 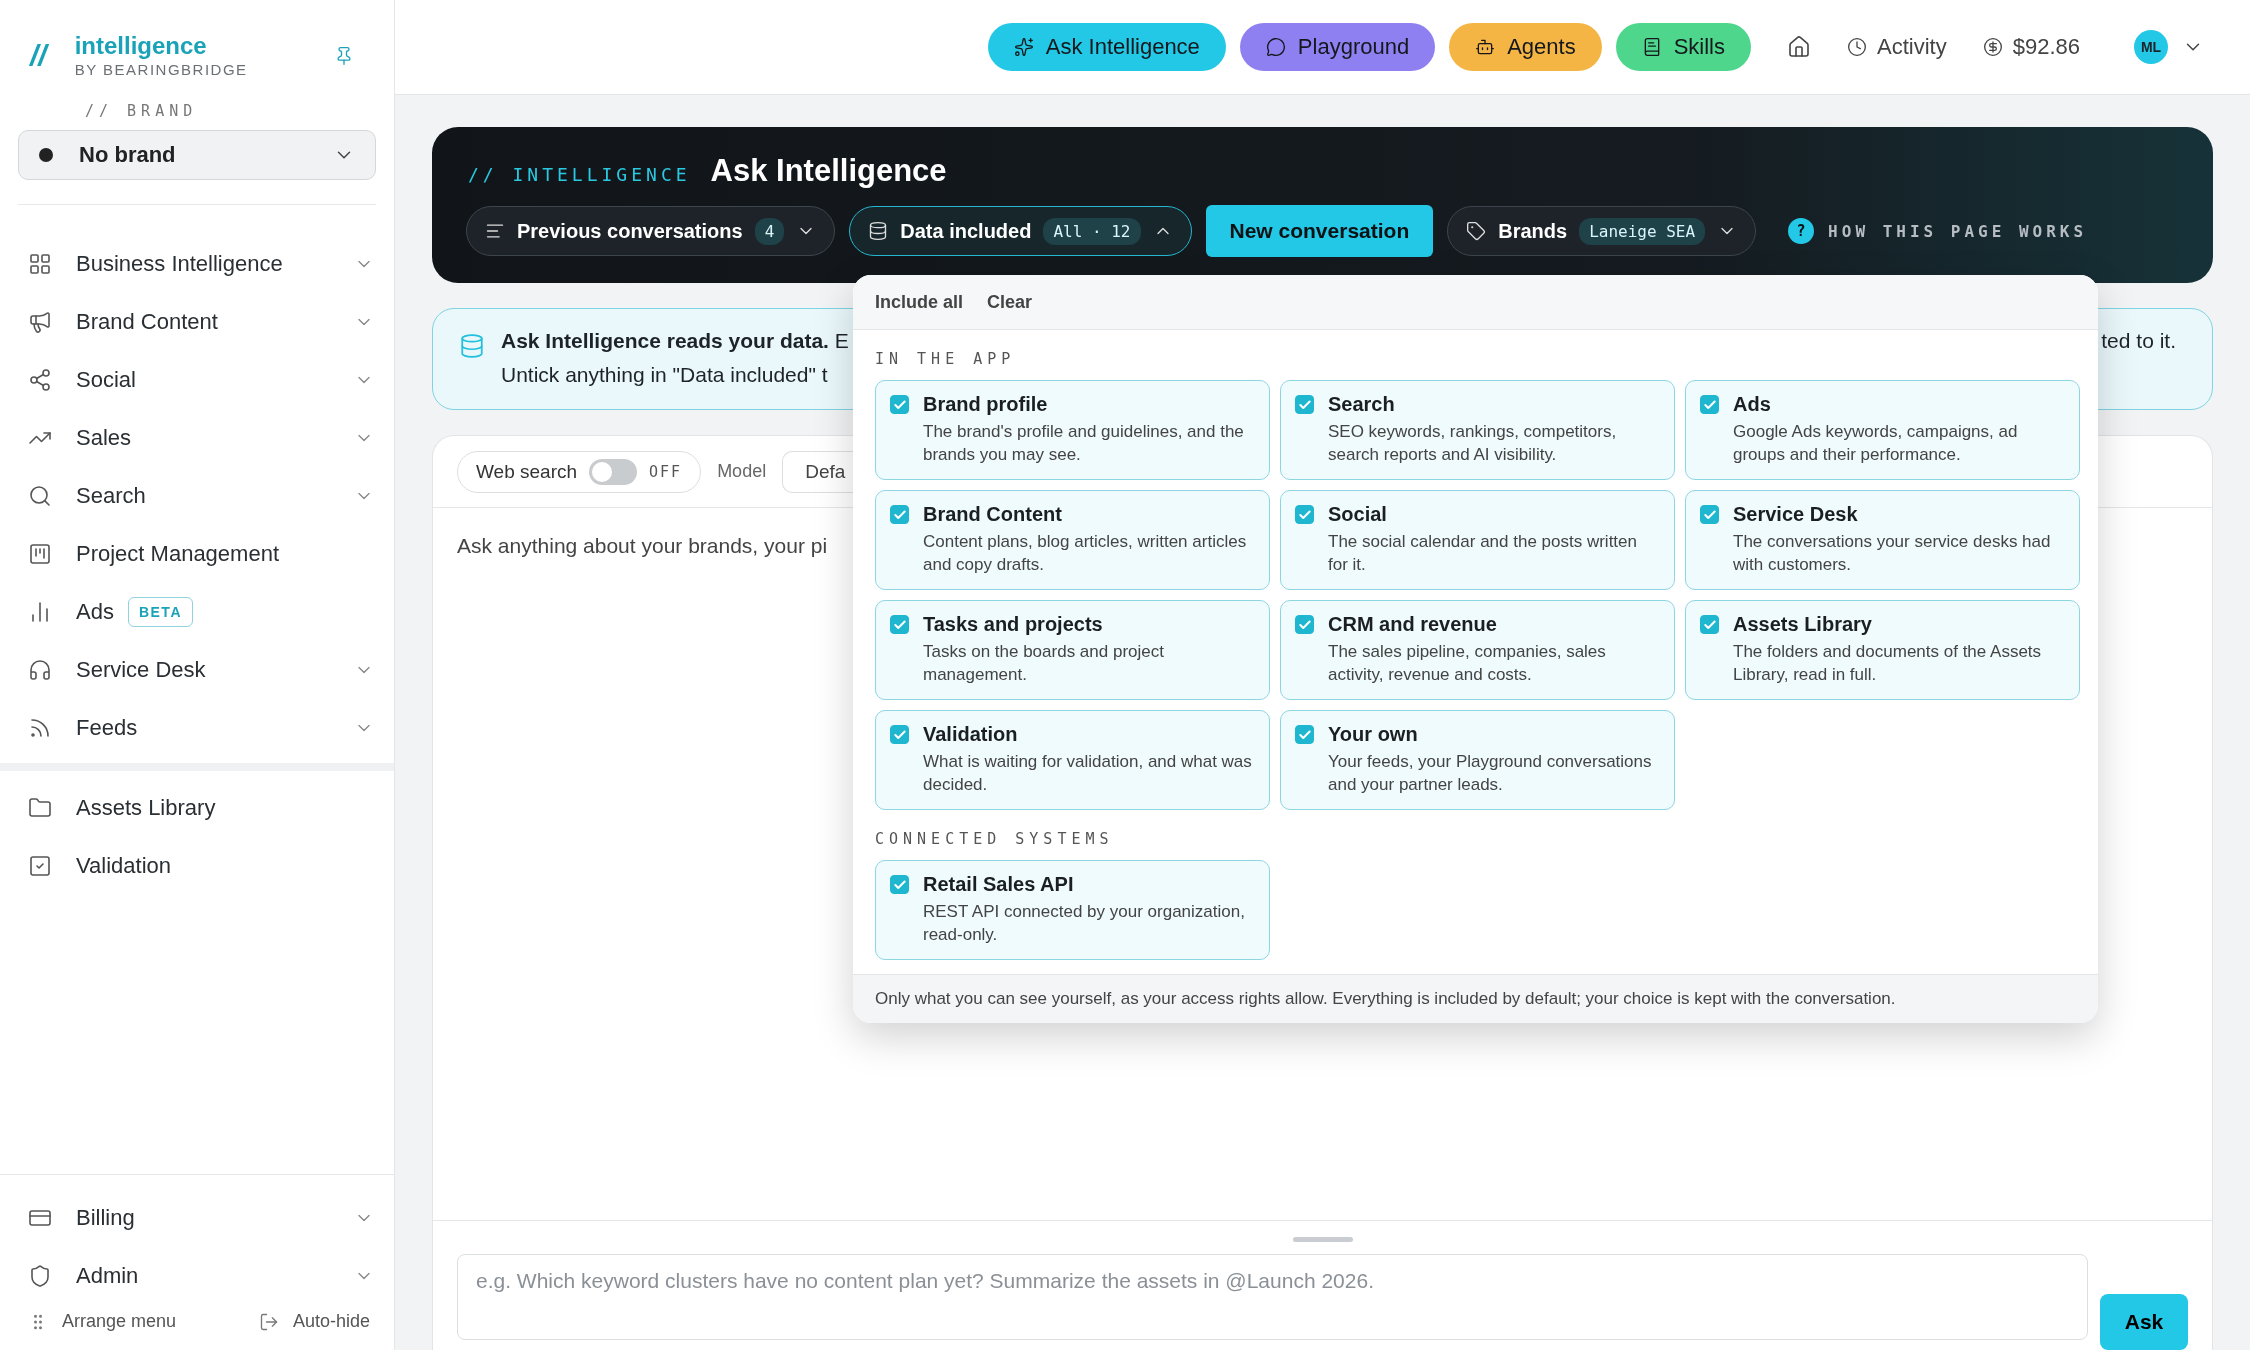 What do you see at coordinates (878, 231) in the screenshot?
I see `database-icon` at bounding box center [878, 231].